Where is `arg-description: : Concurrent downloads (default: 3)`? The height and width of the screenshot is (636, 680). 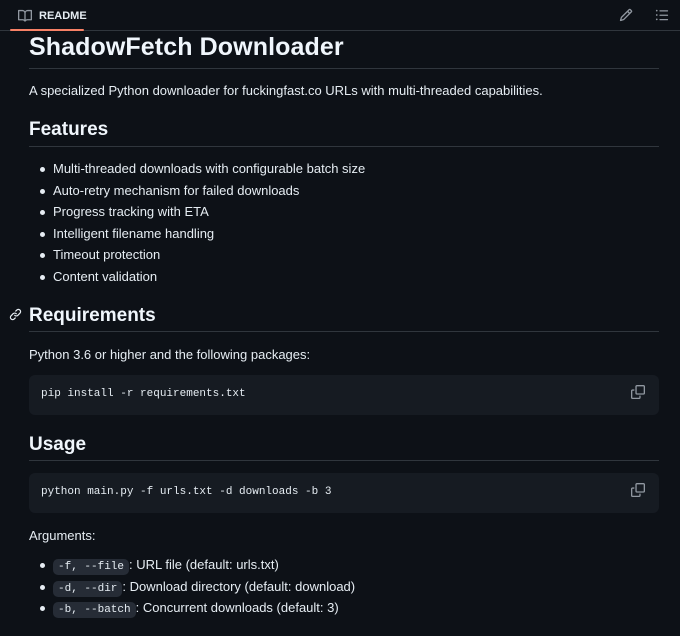 arg-description: : Concurrent downloads (default: 3) is located at coordinates (237, 608).